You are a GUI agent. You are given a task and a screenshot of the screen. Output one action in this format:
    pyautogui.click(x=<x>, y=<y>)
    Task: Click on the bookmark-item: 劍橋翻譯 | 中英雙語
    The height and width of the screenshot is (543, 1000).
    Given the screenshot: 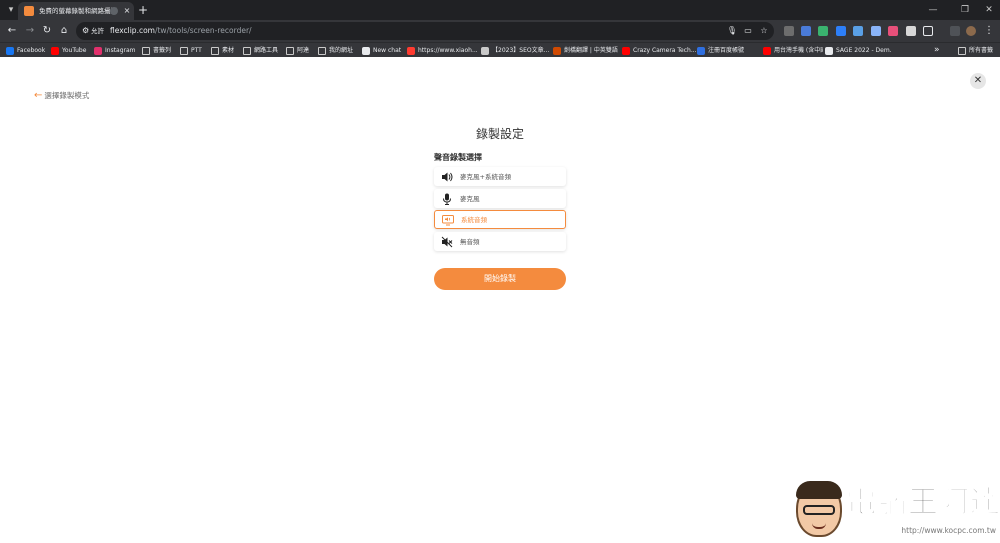 What is the action you would take?
    pyautogui.click(x=587, y=50)
    